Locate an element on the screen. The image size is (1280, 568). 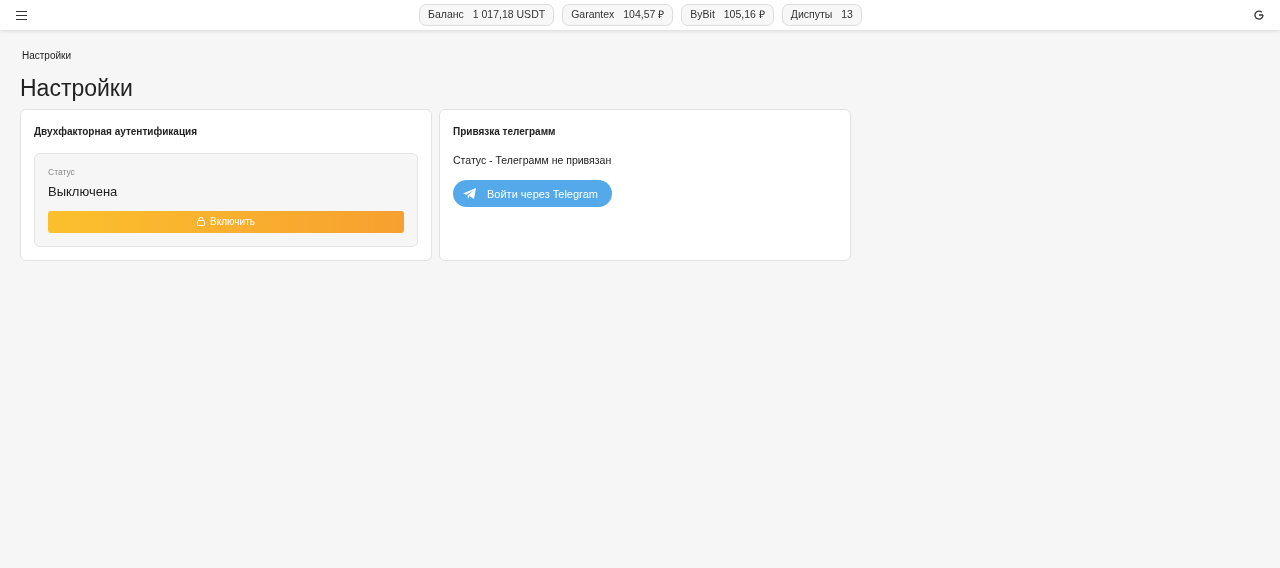
stat-chip: Диспуты 13 is located at coordinates (821, 15).